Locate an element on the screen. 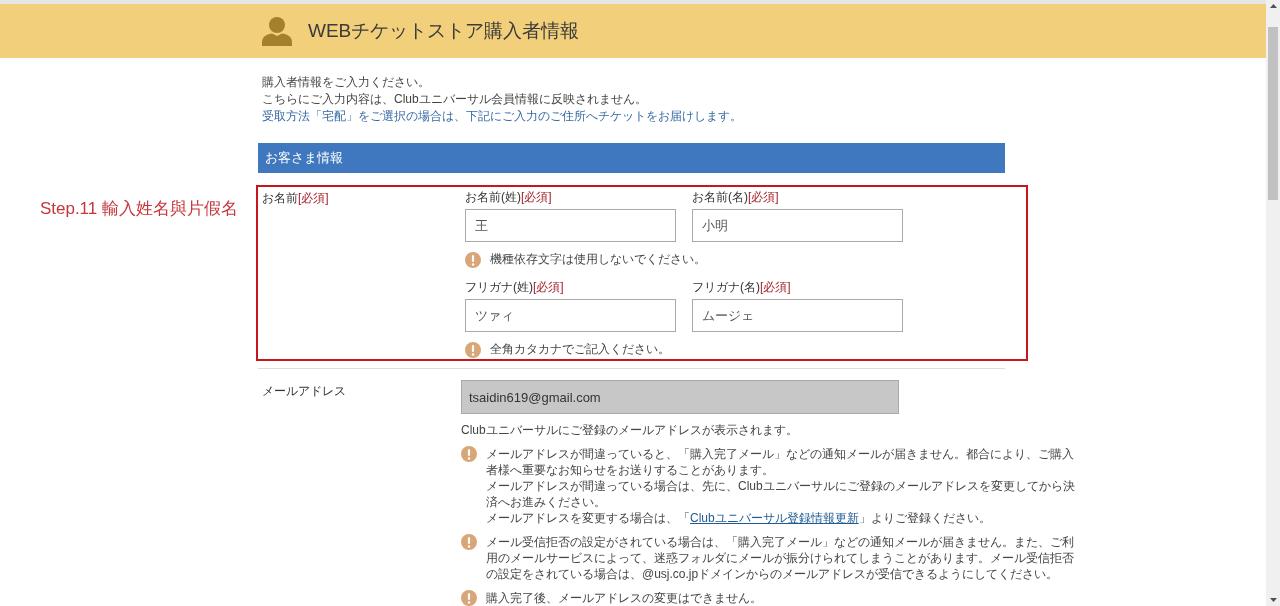  section-header: お客さま情報 is located at coordinates (631, 158).